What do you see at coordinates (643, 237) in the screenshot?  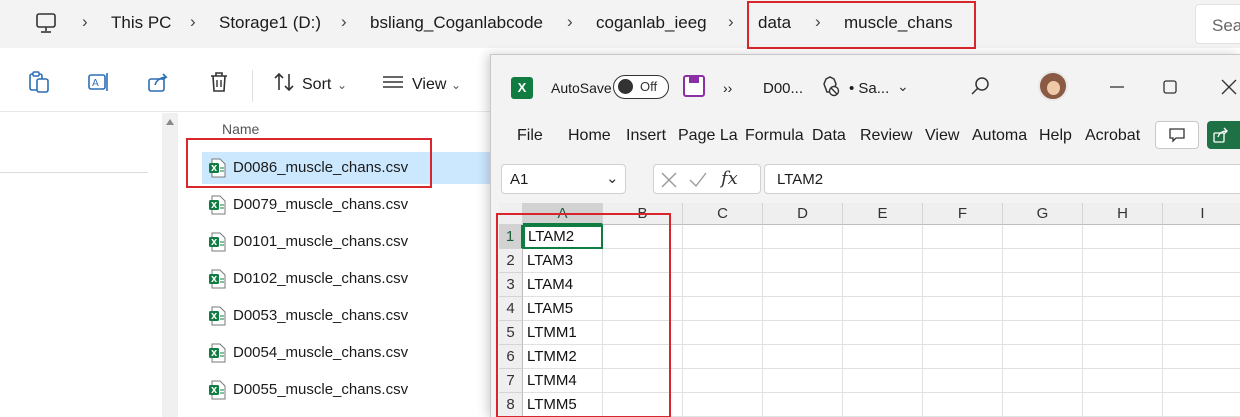 I see `cell-b1` at bounding box center [643, 237].